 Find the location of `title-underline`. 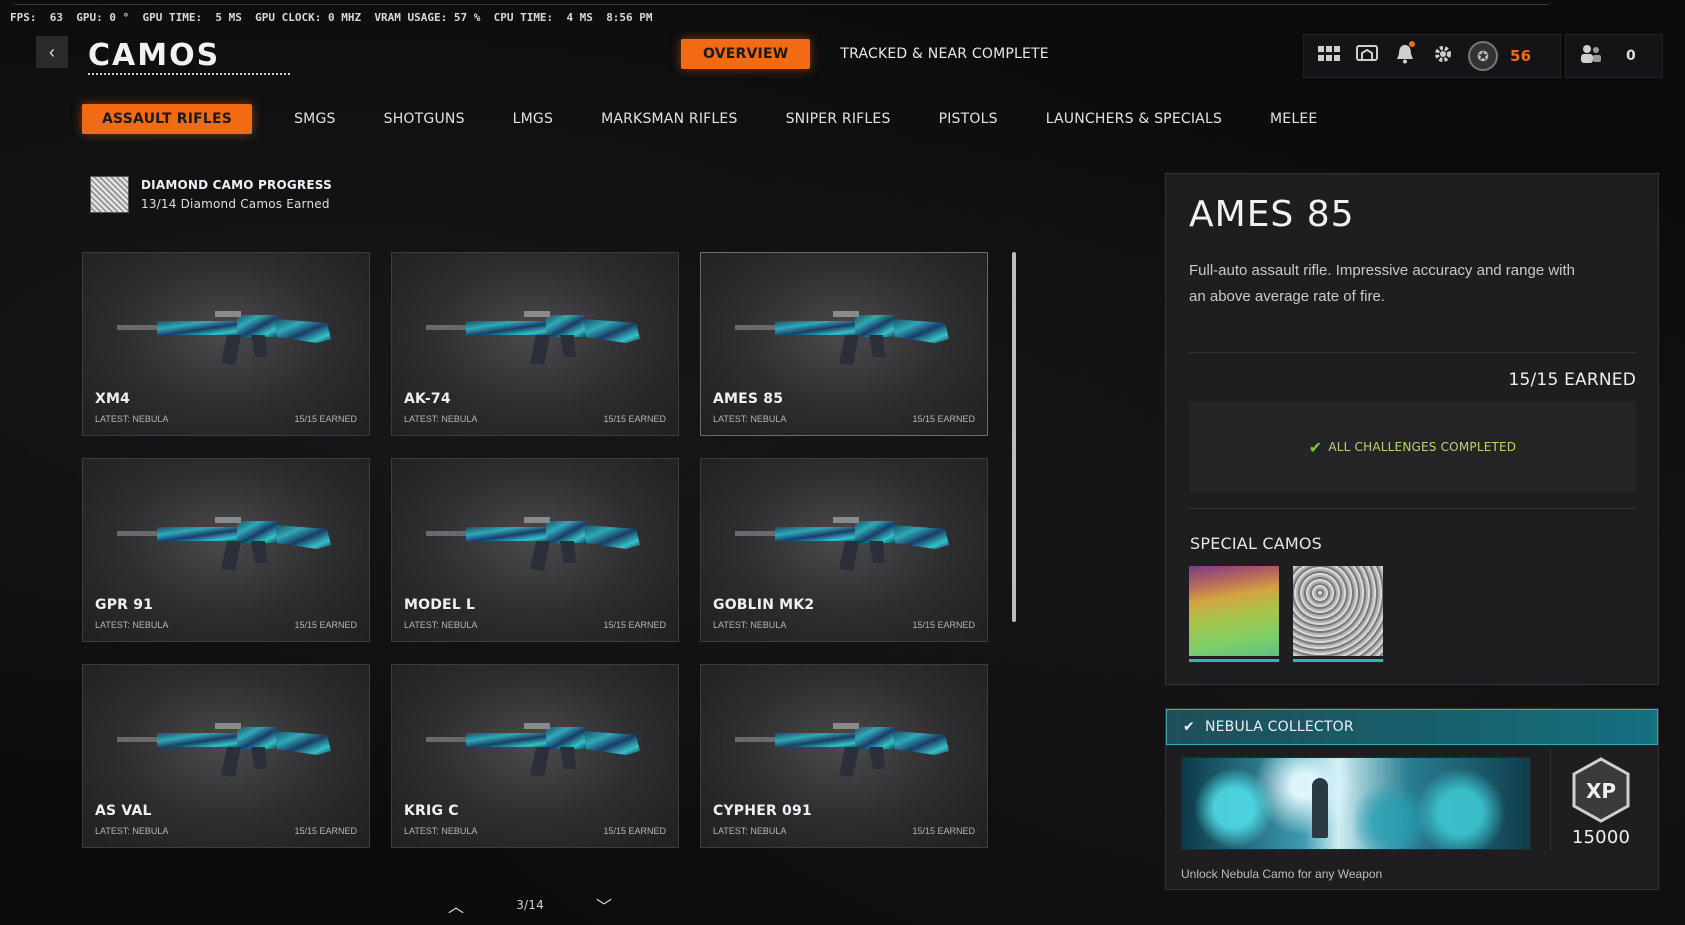

title-underline is located at coordinates (189, 74).